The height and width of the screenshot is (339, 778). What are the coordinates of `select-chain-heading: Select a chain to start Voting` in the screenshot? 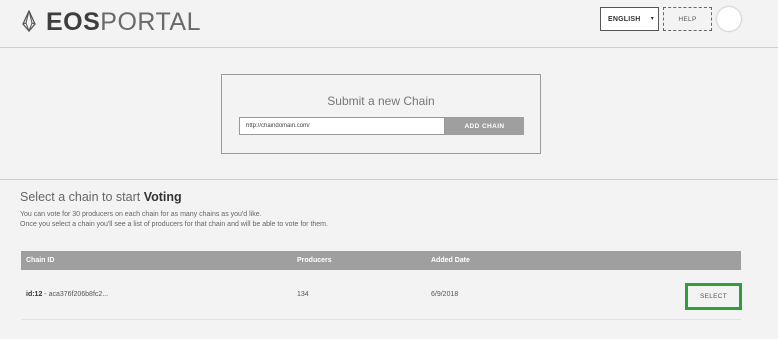 It's located at (101, 197).